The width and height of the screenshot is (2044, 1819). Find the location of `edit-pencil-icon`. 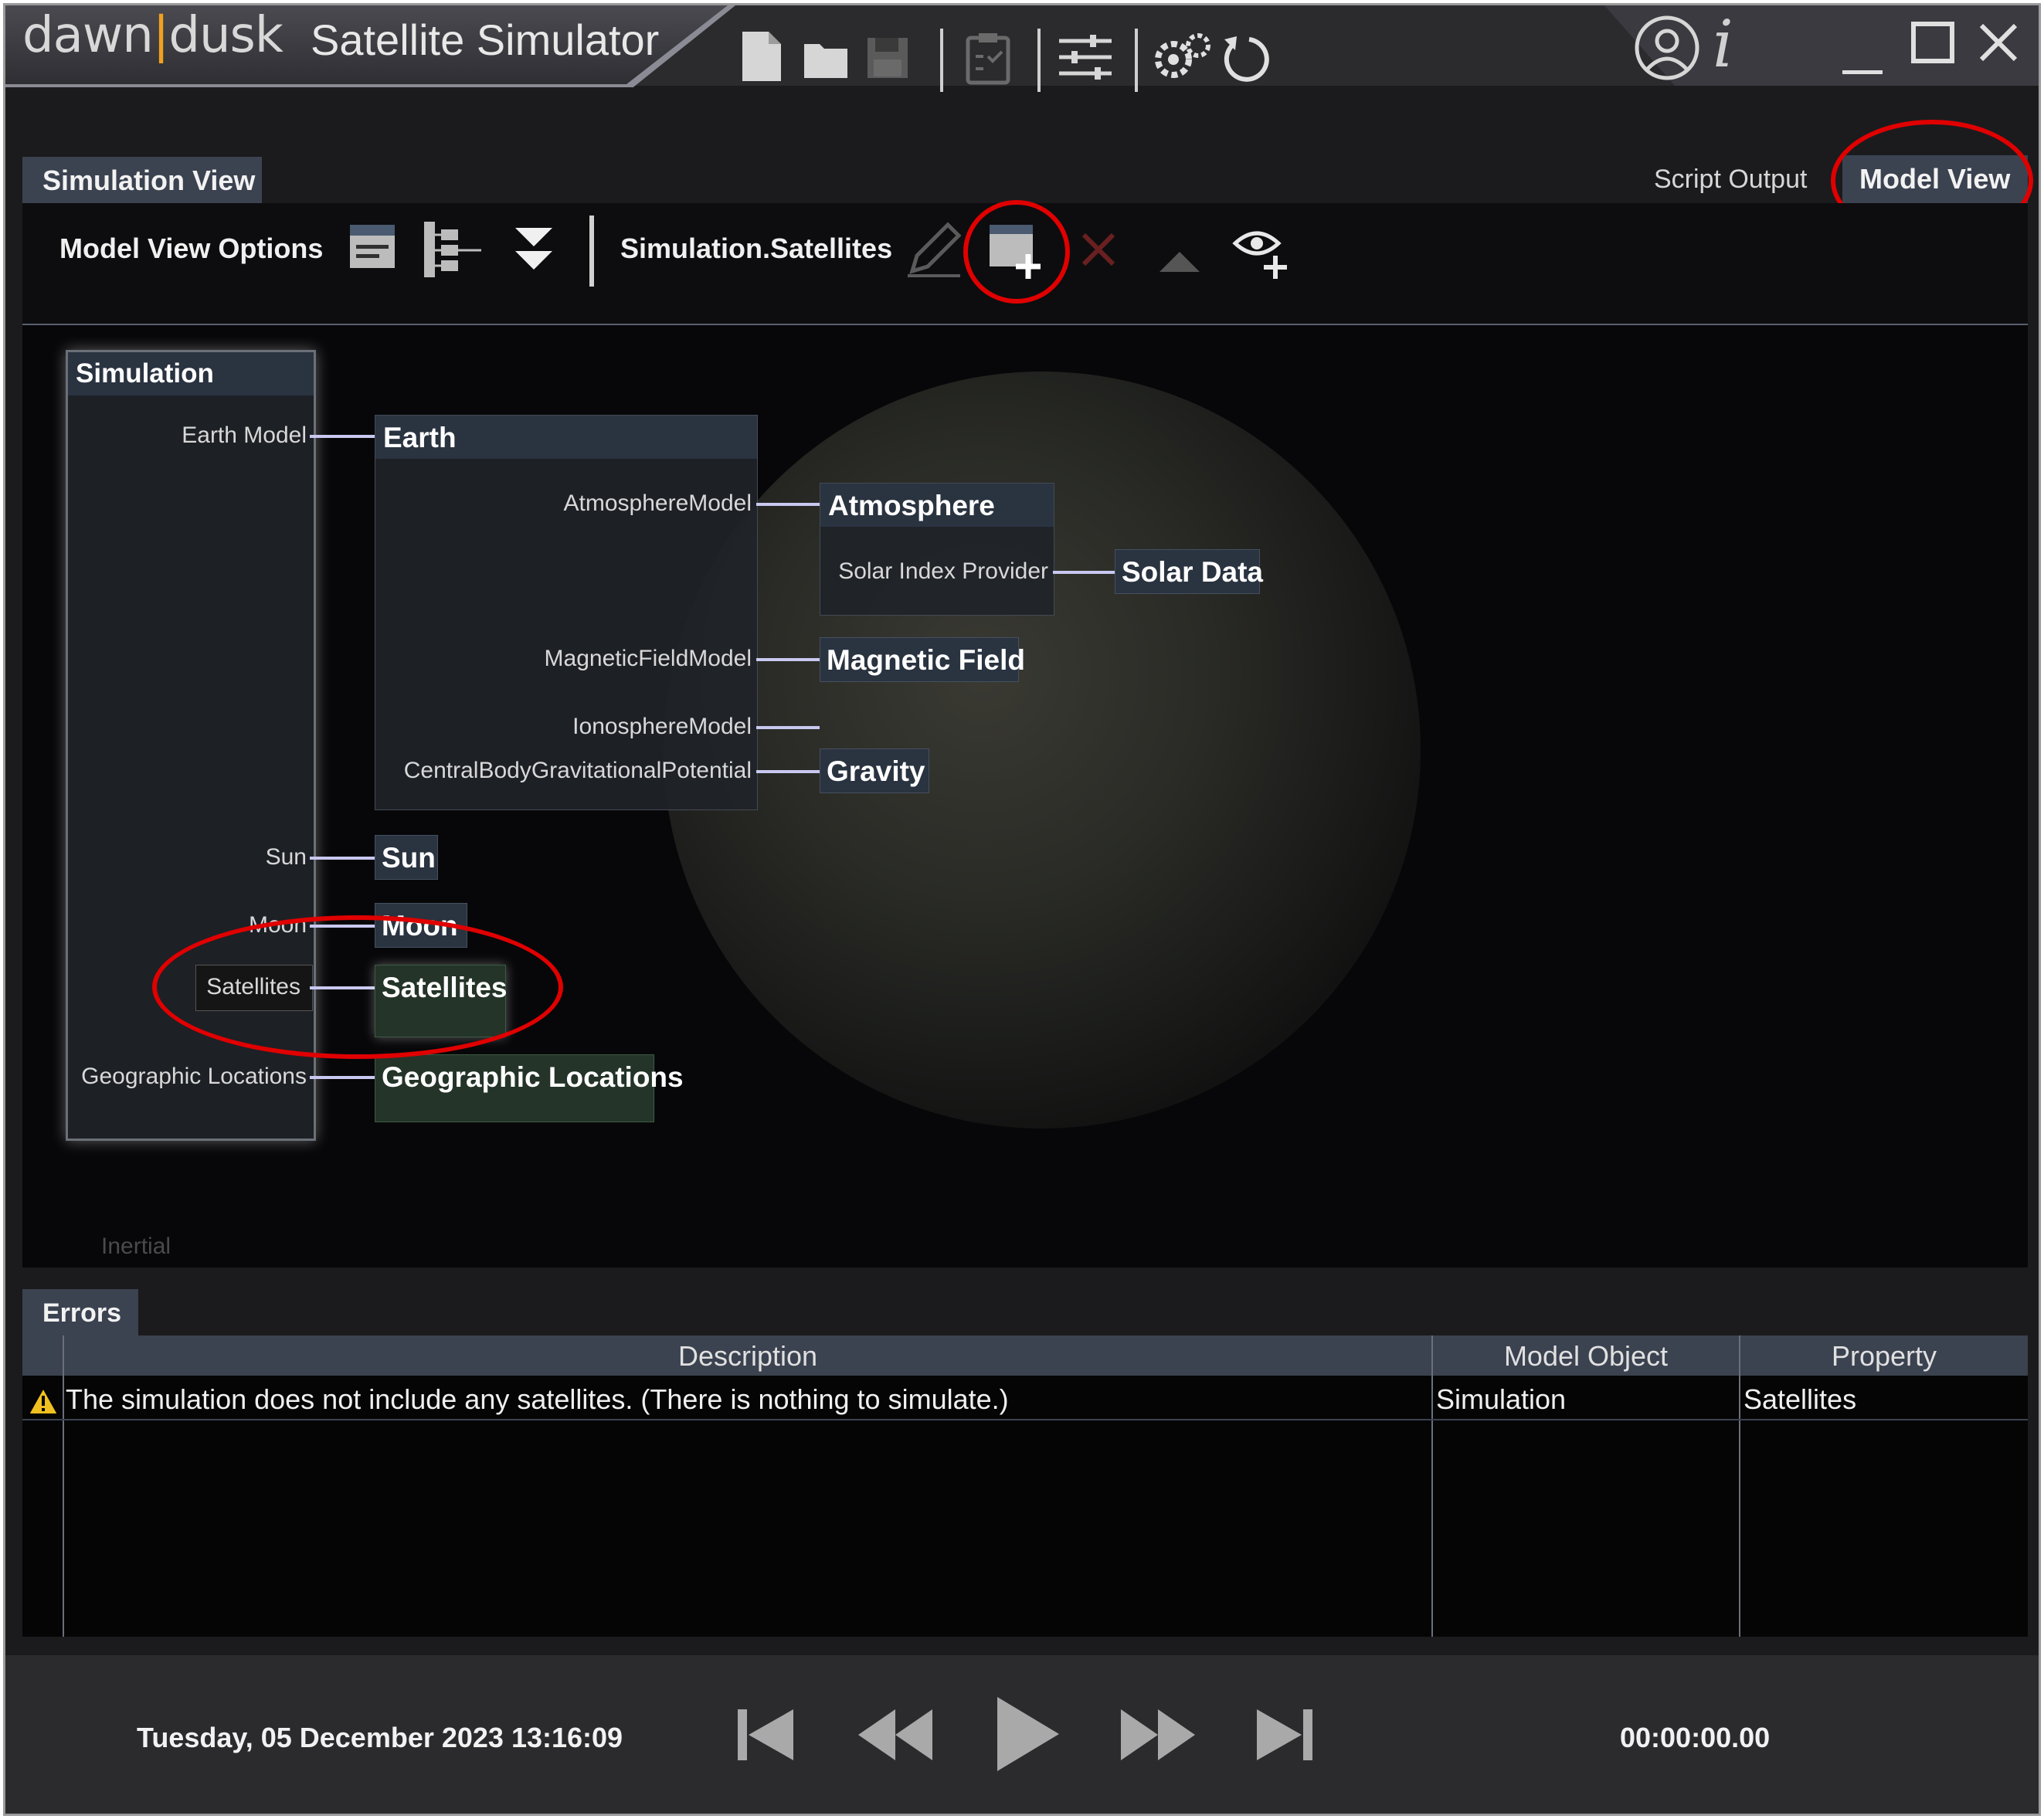

edit-pencil-icon is located at coordinates (934, 253).